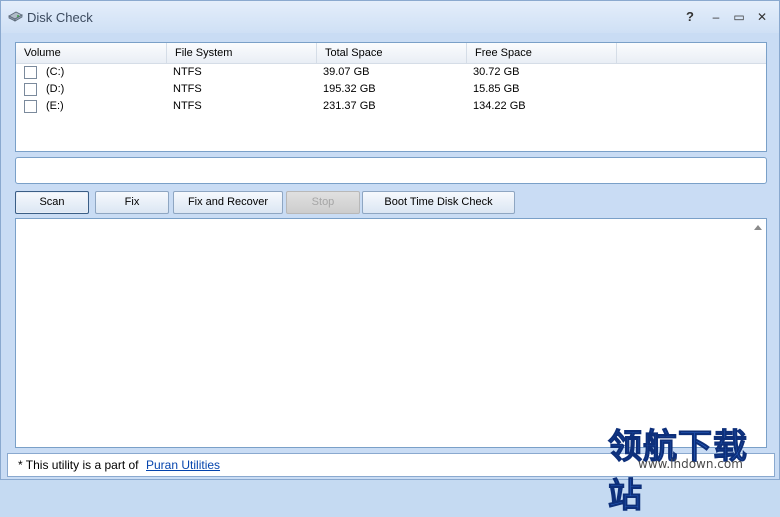  What do you see at coordinates (78, 465) in the screenshot?
I see `footer-text: * This utility is a part of` at bounding box center [78, 465].